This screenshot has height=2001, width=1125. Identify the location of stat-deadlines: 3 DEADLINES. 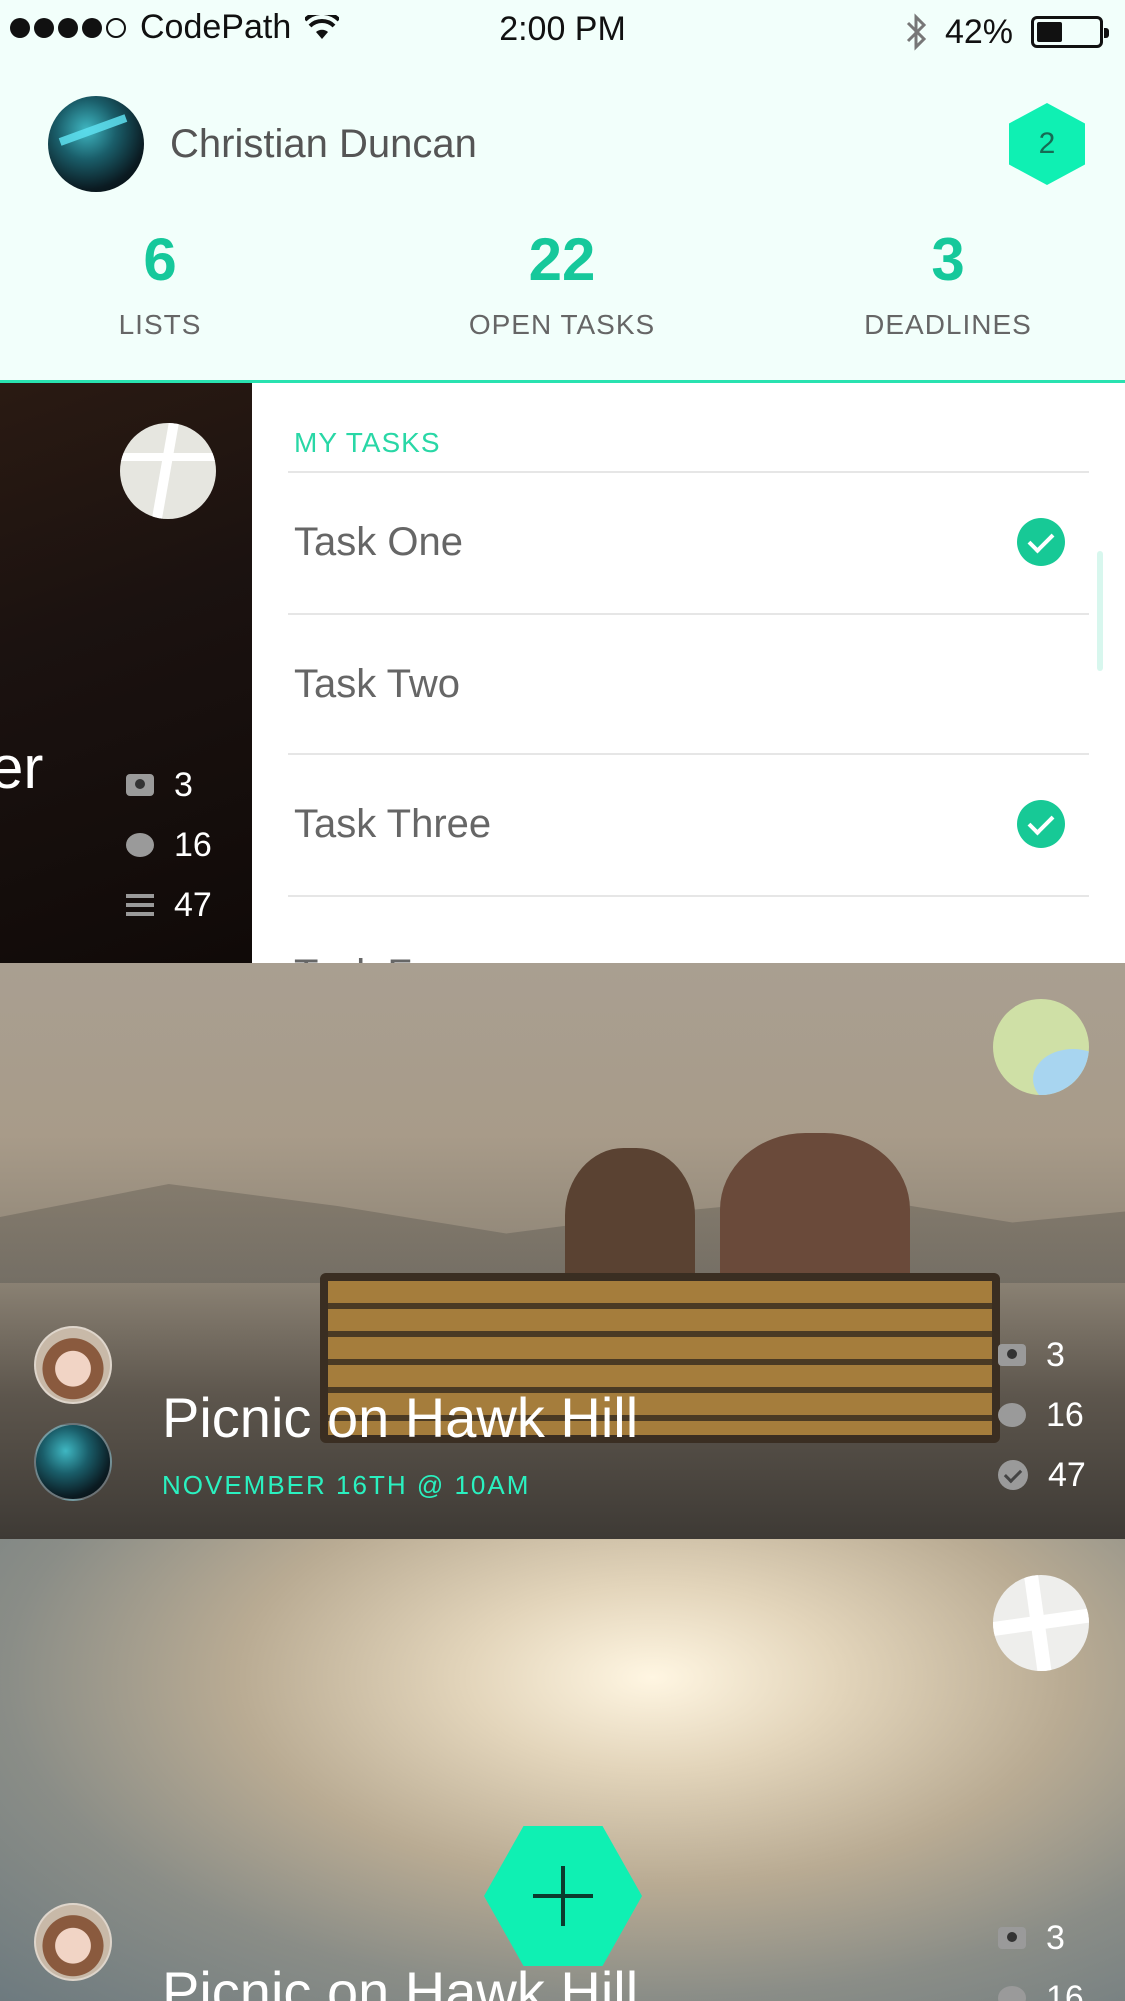
(948, 283).